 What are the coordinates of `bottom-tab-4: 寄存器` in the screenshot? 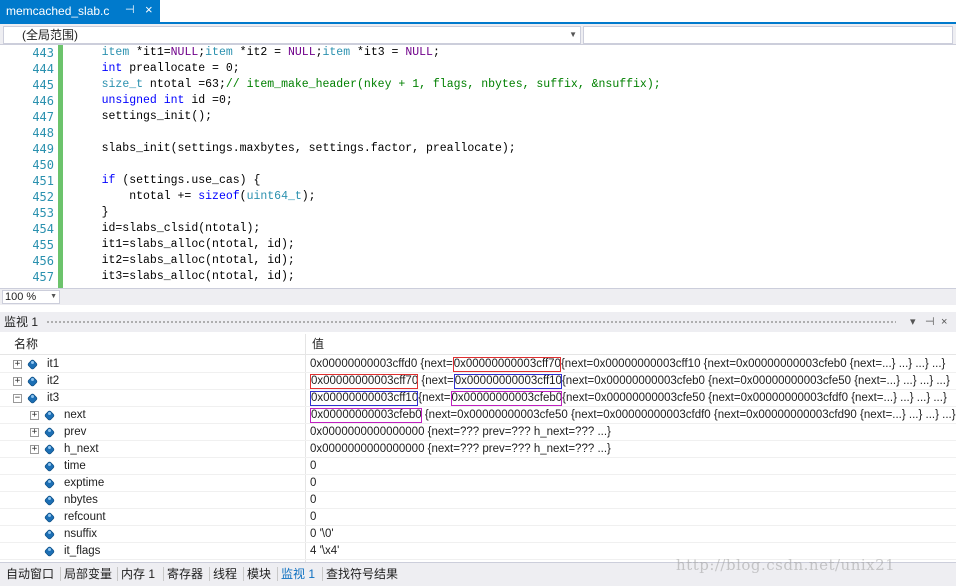 It's located at (185, 574).